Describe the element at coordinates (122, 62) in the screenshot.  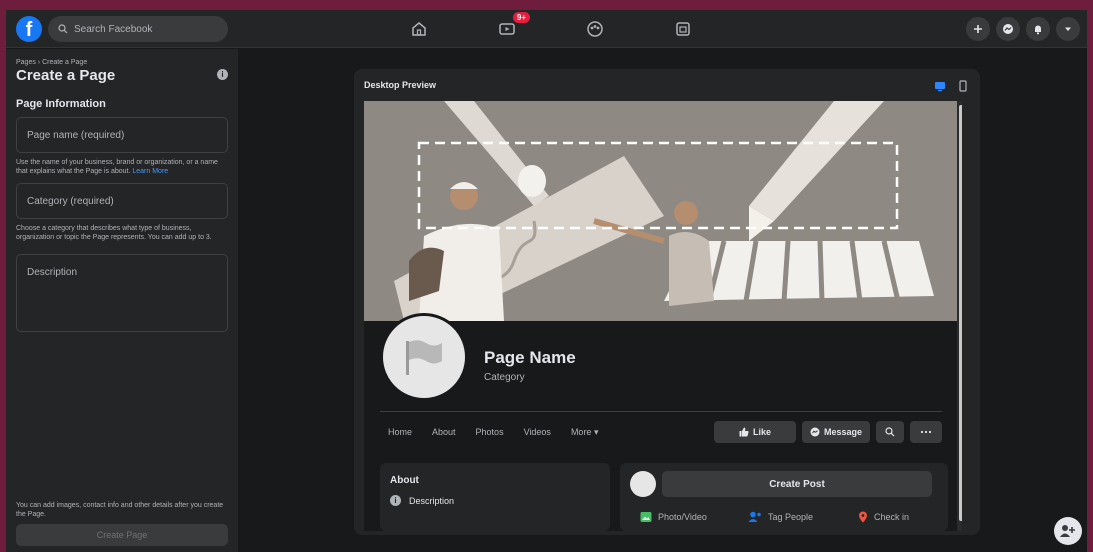
I see `breadcrumb: Pages › Create a Page` at that location.